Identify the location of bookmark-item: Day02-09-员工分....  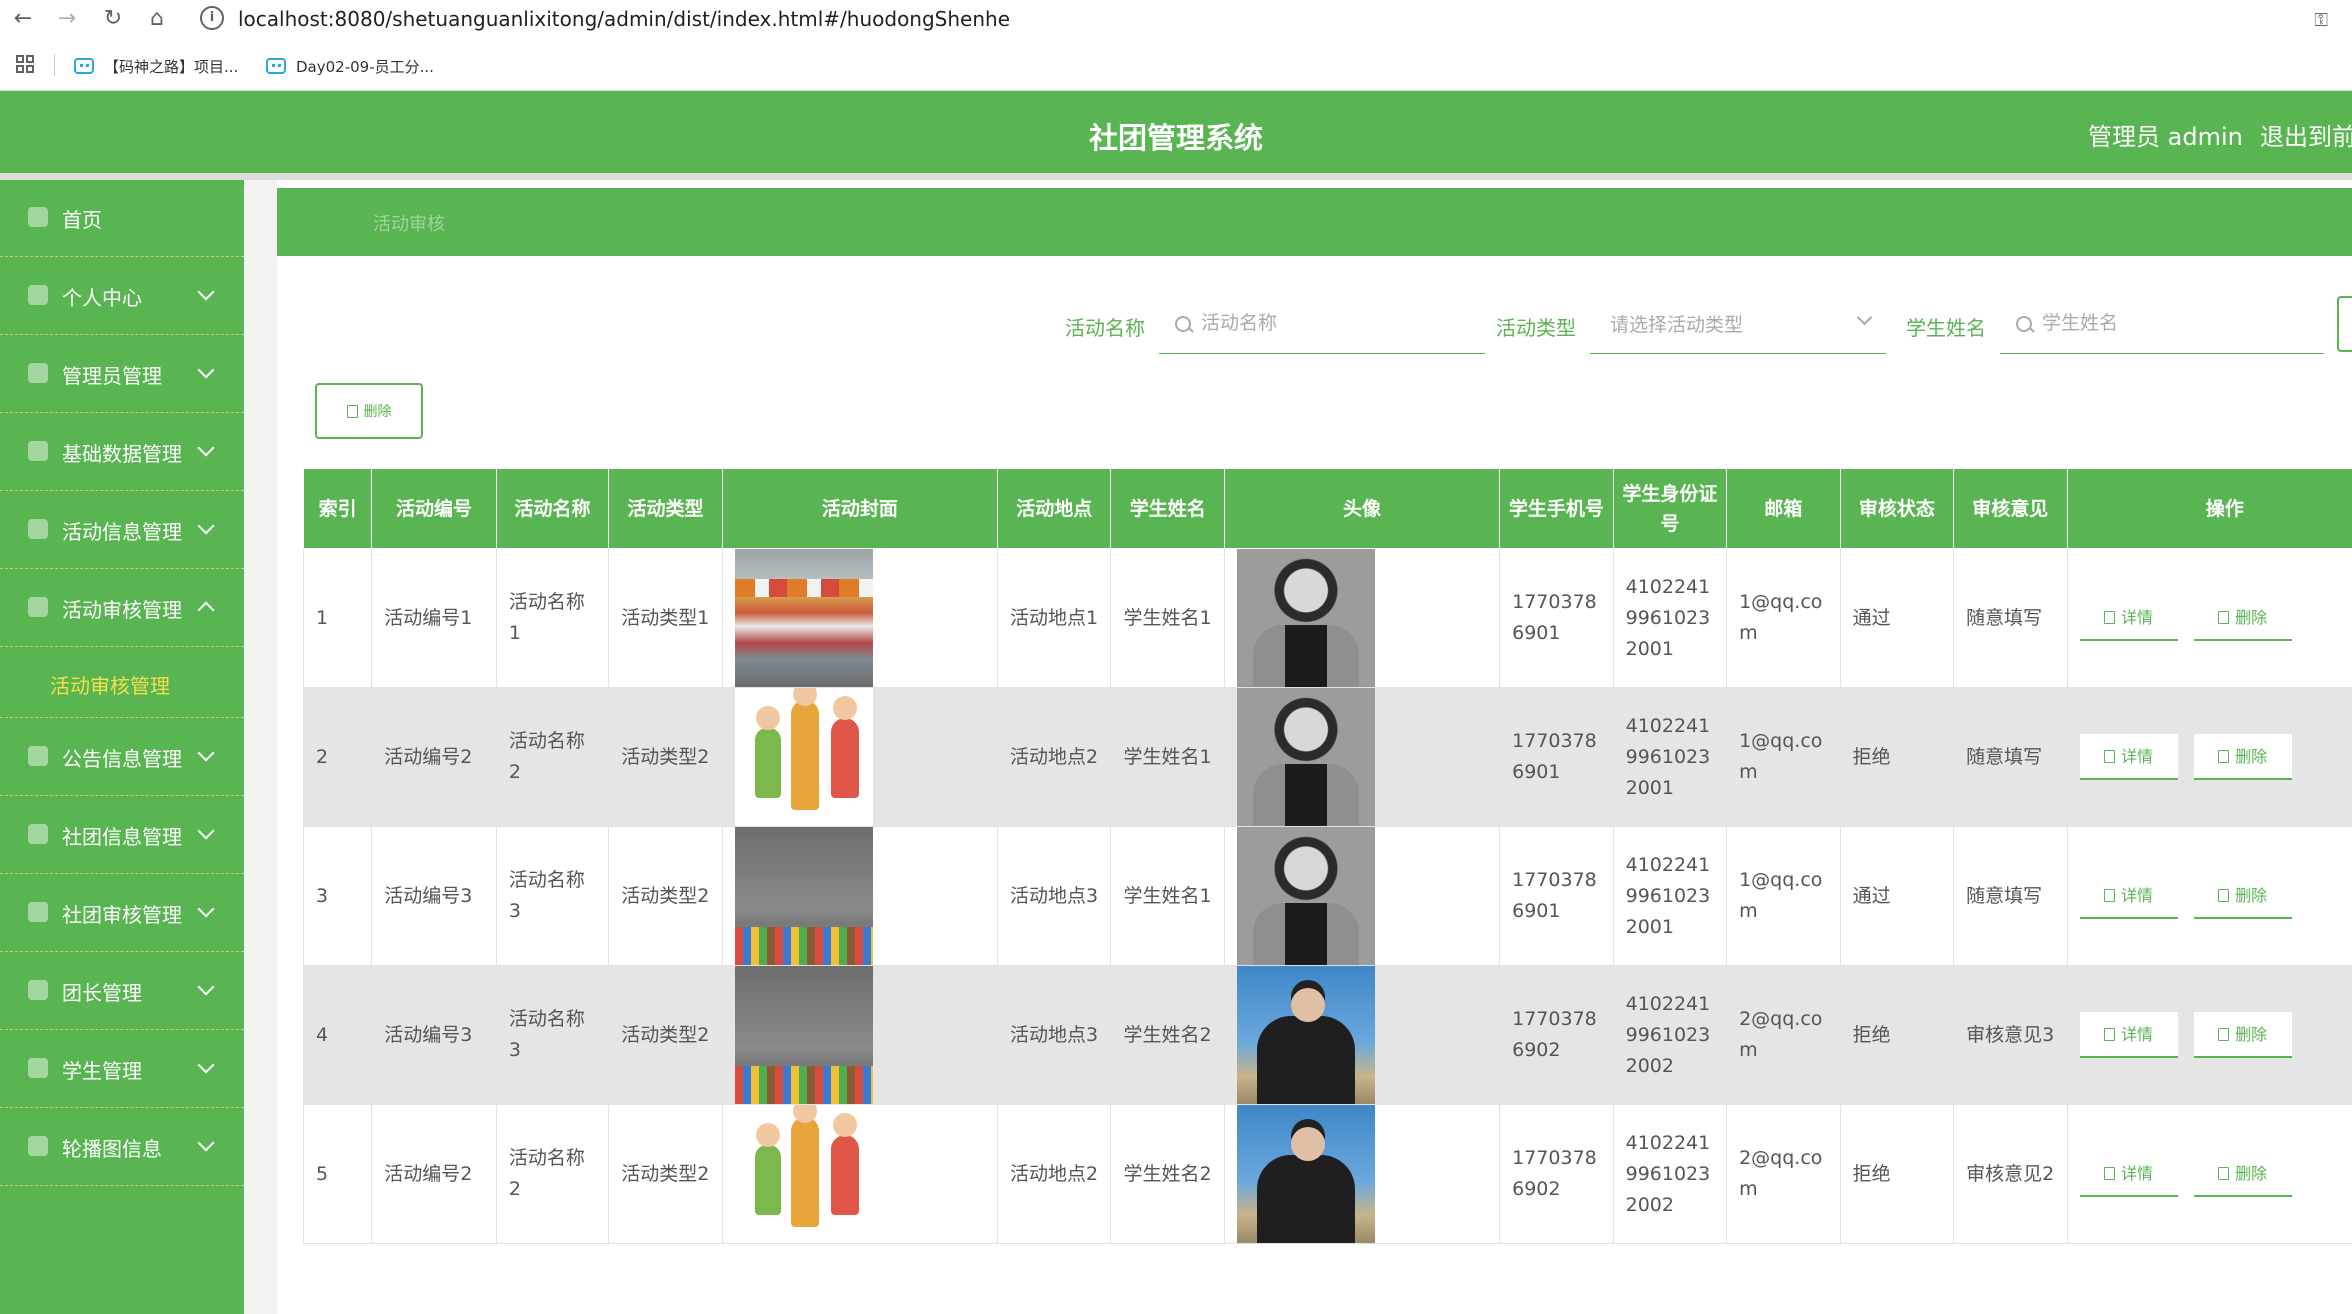
(350, 66).